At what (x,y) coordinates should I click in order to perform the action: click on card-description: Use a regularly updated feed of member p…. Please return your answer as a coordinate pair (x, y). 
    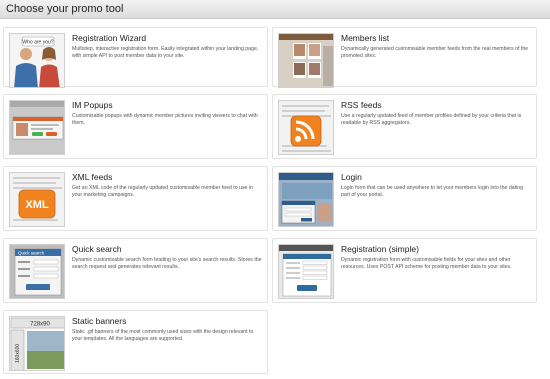
    Looking at the image, I should click on (431, 119).